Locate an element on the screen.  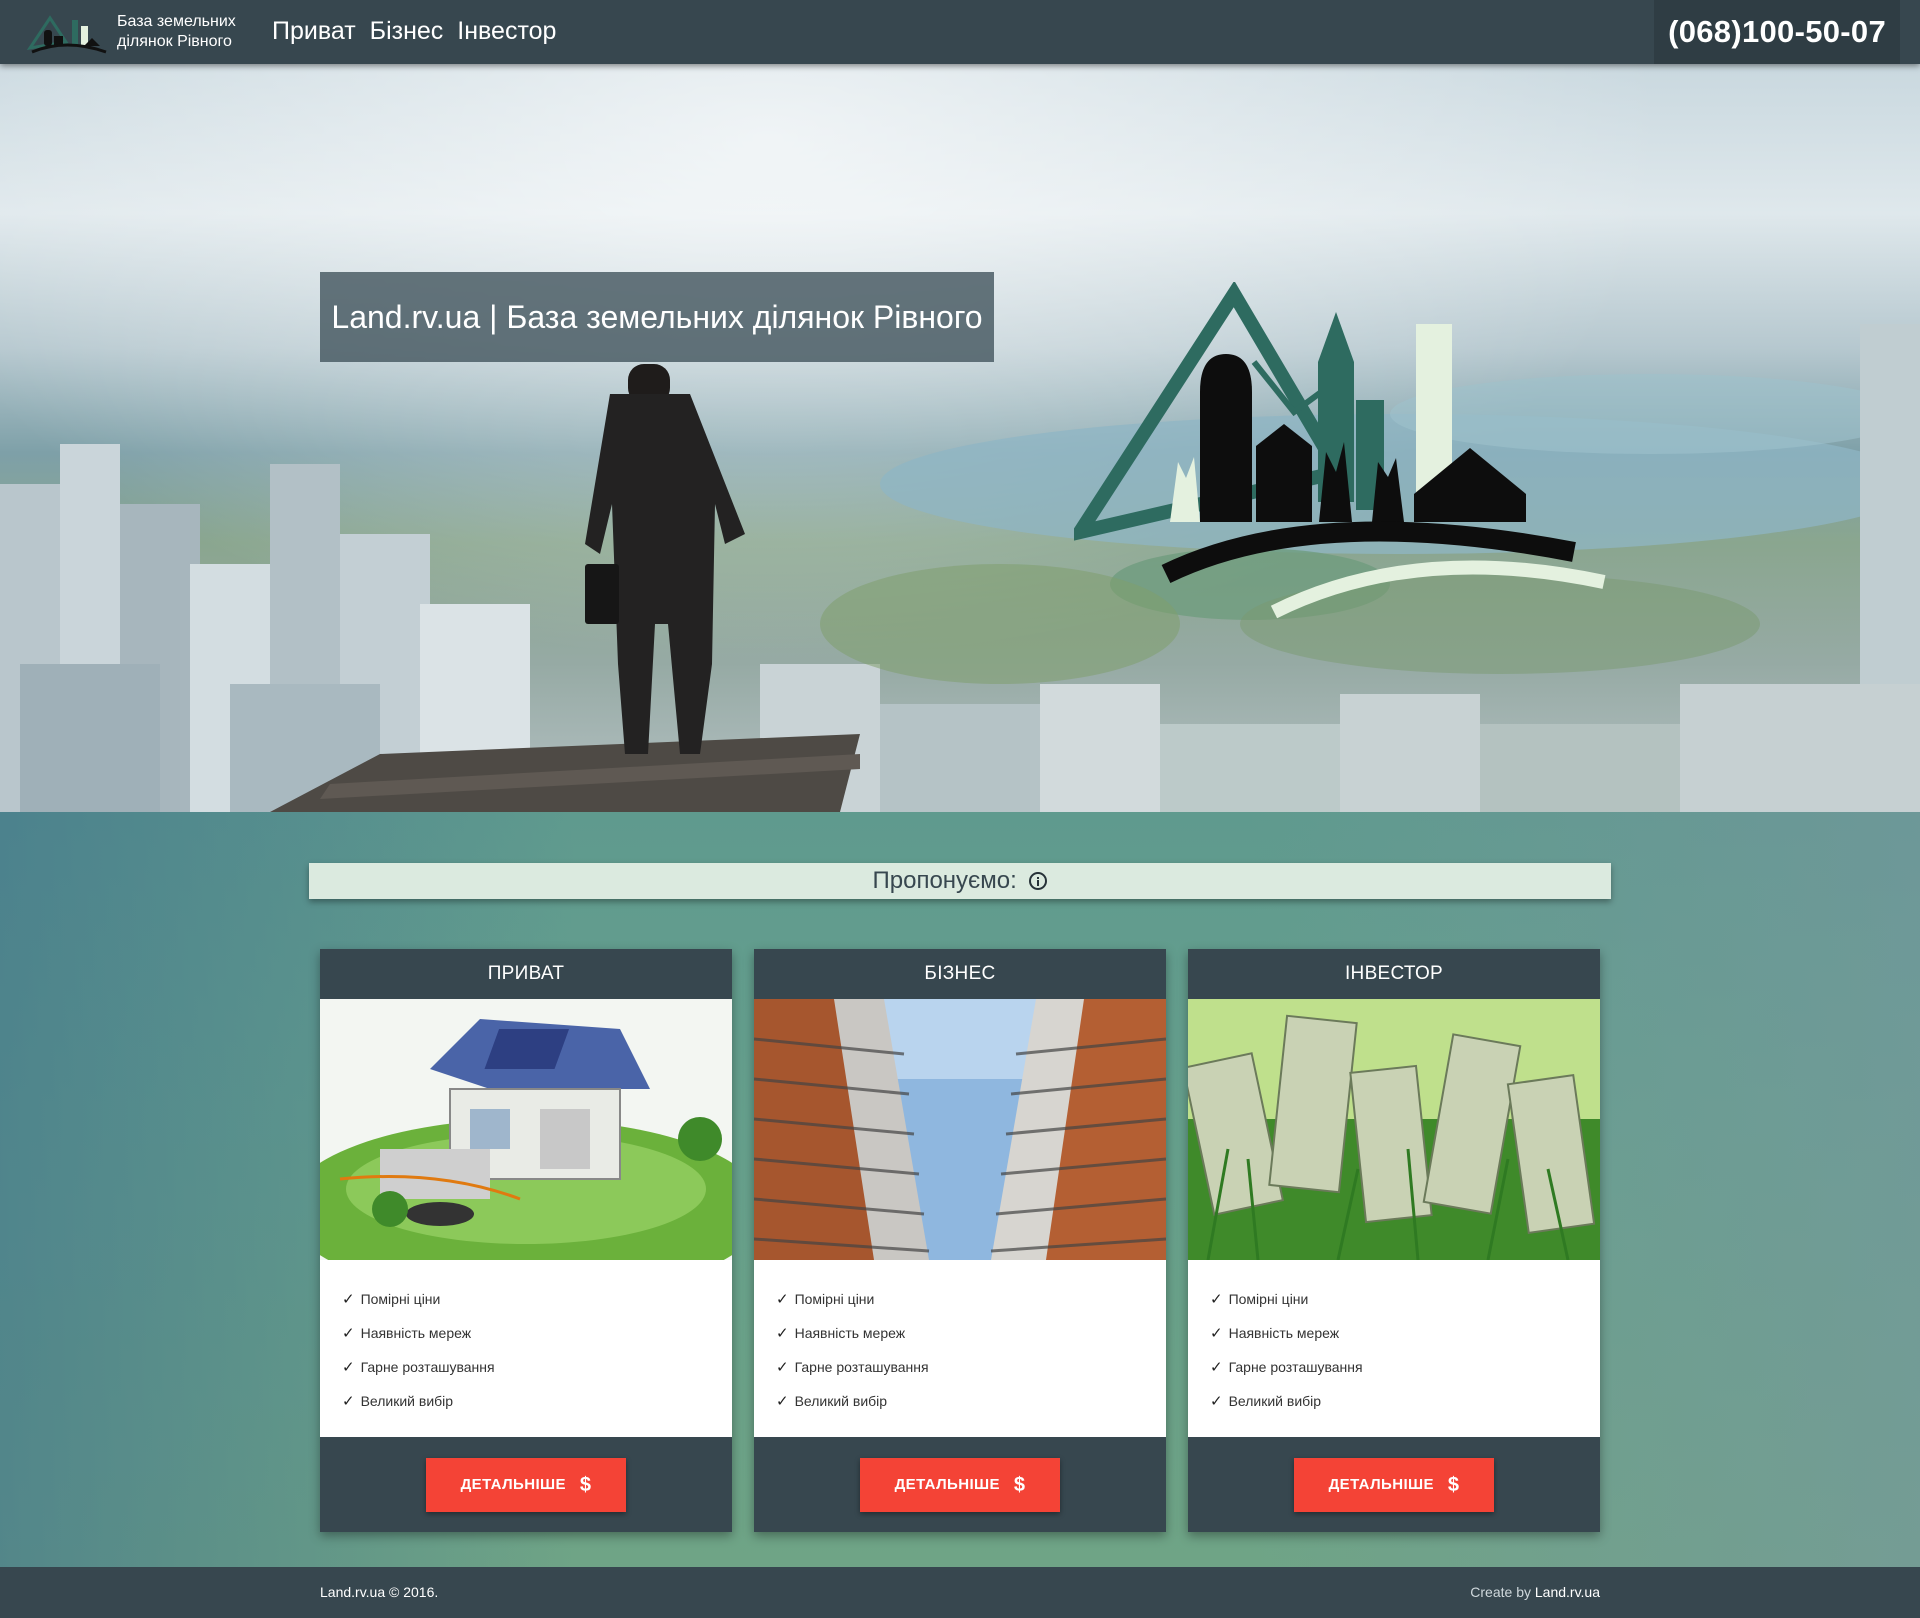
footer-credit: Create by Land.rv.ua is located at coordinates (1535, 1592).